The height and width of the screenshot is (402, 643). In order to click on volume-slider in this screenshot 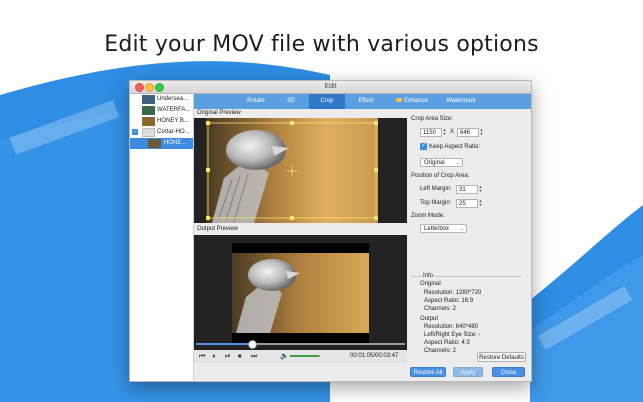, I will do `click(305, 356)`.